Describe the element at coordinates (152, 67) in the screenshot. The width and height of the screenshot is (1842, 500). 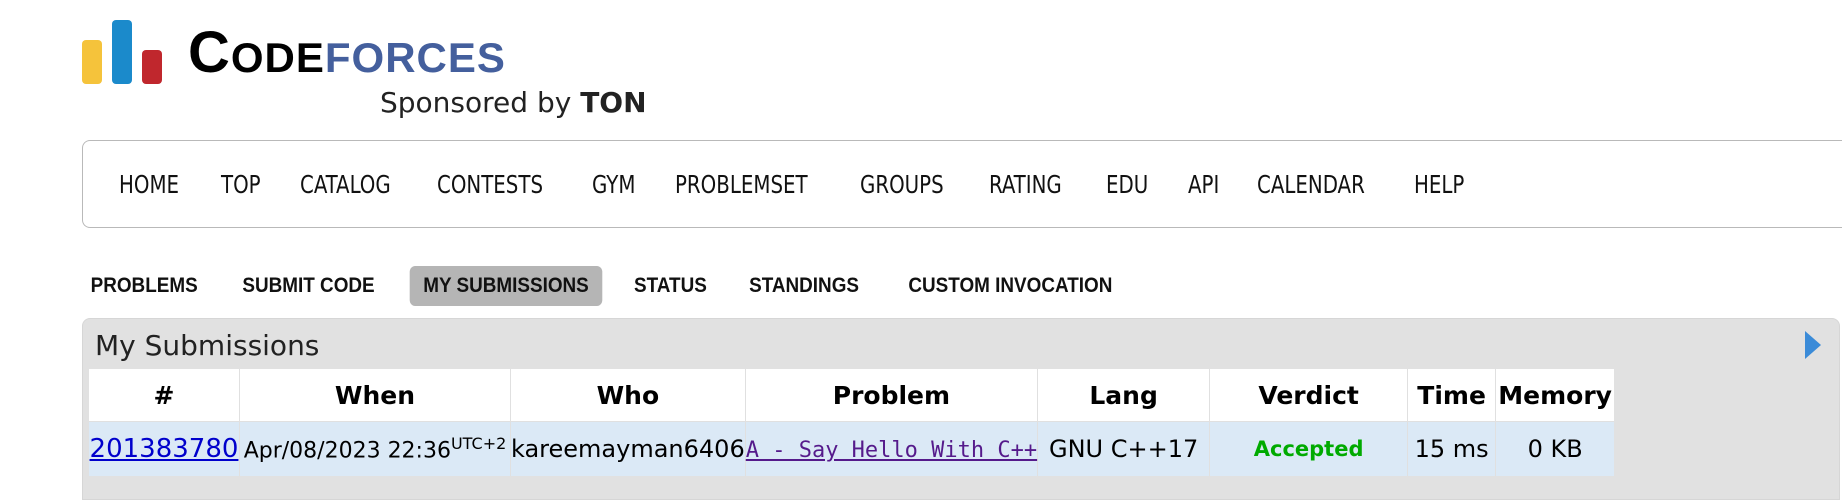
I see `logo-bar-red` at that location.